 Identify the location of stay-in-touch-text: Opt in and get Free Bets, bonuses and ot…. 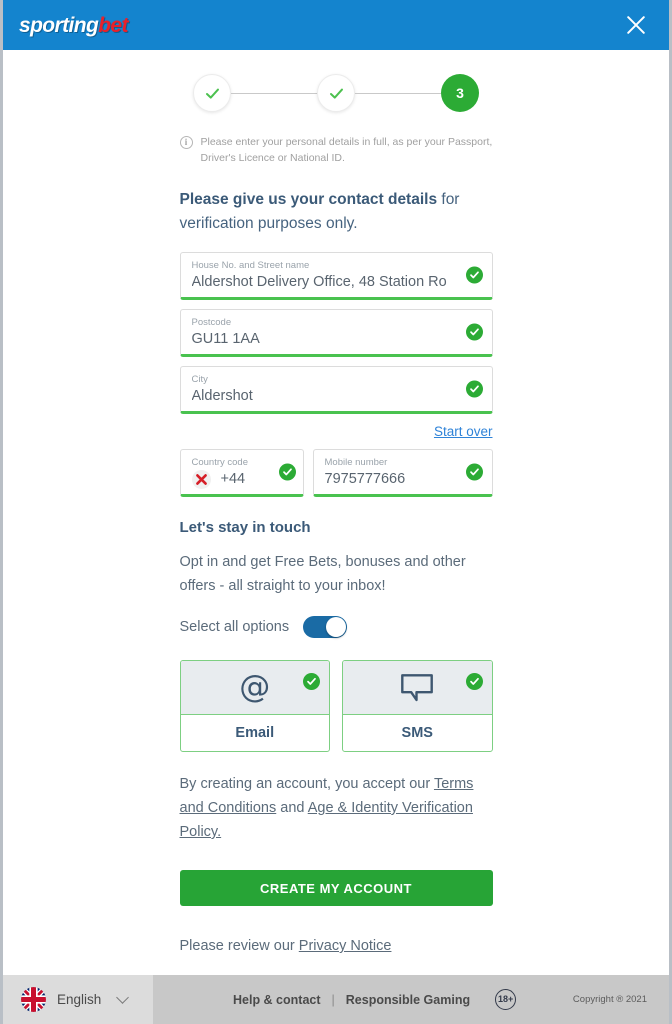
(322, 574).